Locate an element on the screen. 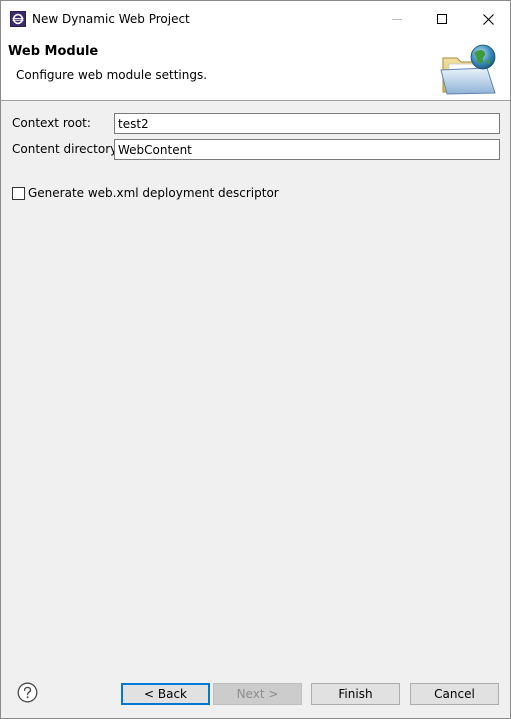 The width and height of the screenshot is (511, 719). window-title: New Dynamic Web Project is located at coordinates (111, 19).